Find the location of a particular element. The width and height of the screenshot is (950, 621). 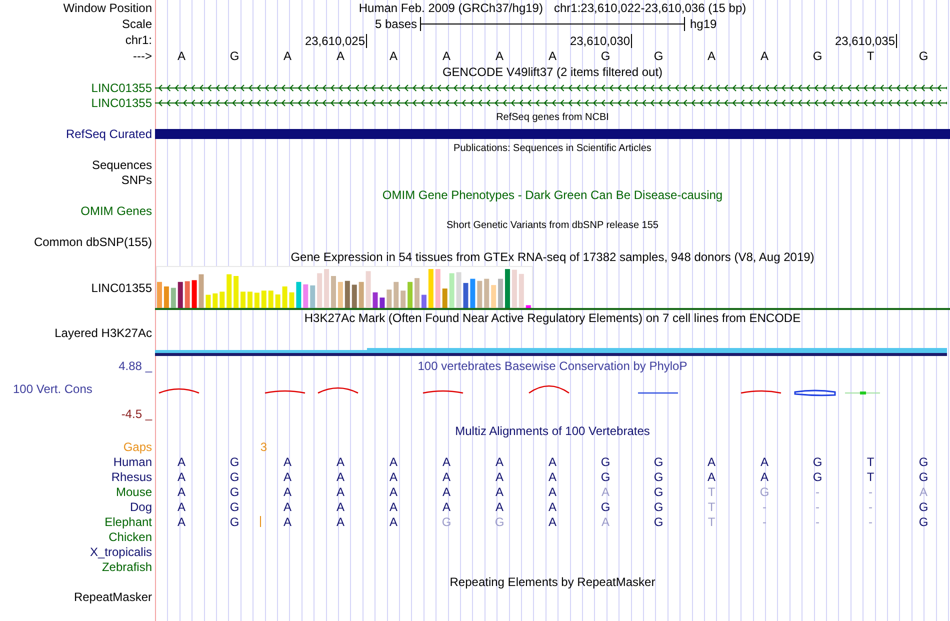

track-title: 100 vertebrates Basewise Conservation by PhyloP is located at coordinates (553, 366).